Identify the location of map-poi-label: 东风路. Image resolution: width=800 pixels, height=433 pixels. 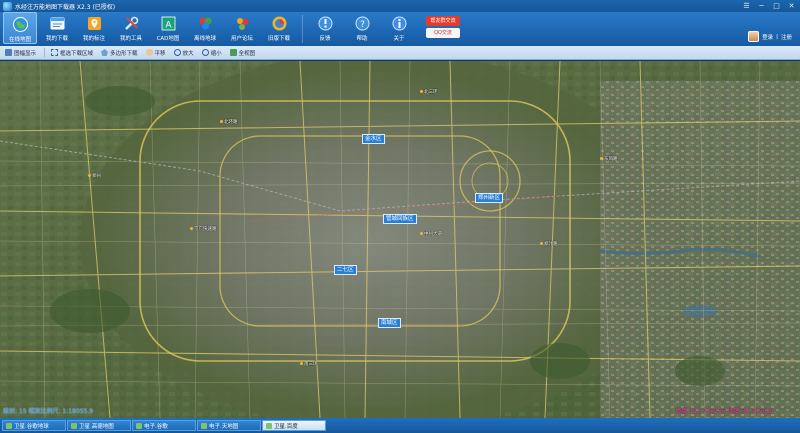
(609, 159).